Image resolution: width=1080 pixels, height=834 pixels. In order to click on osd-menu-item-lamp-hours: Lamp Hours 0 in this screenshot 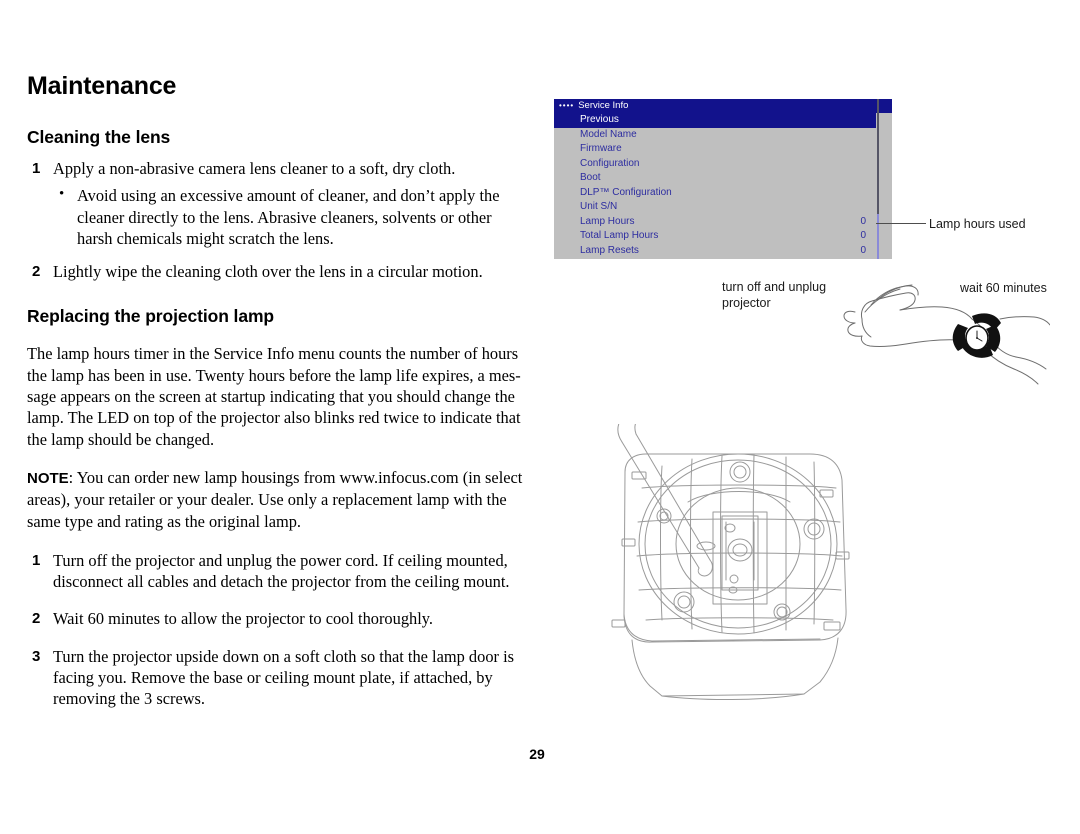, I will do `click(723, 222)`.